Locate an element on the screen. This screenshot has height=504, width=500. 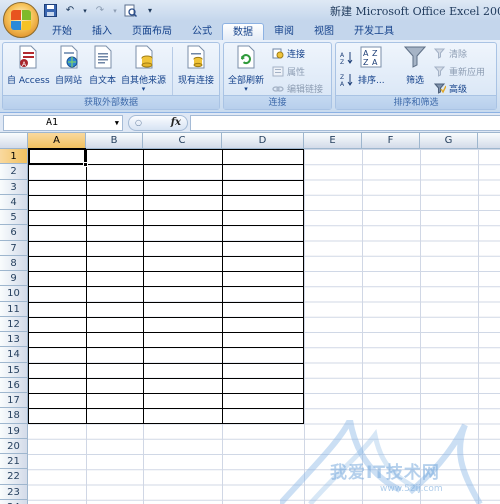
row-header: 10 is located at coordinates (14, 294).